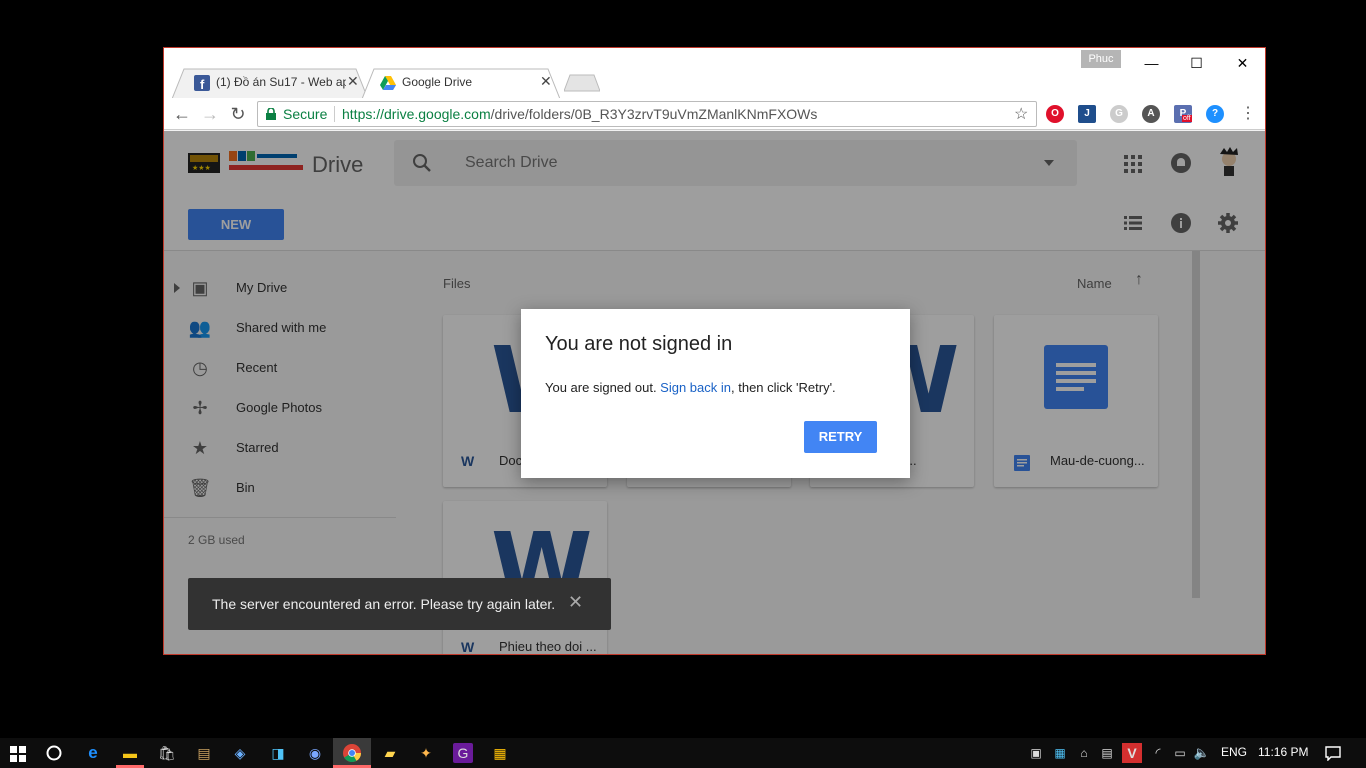 Image resolution: width=1366 pixels, height=768 pixels. I want to click on star-bookmark-icon: ☆, so click(1021, 114).